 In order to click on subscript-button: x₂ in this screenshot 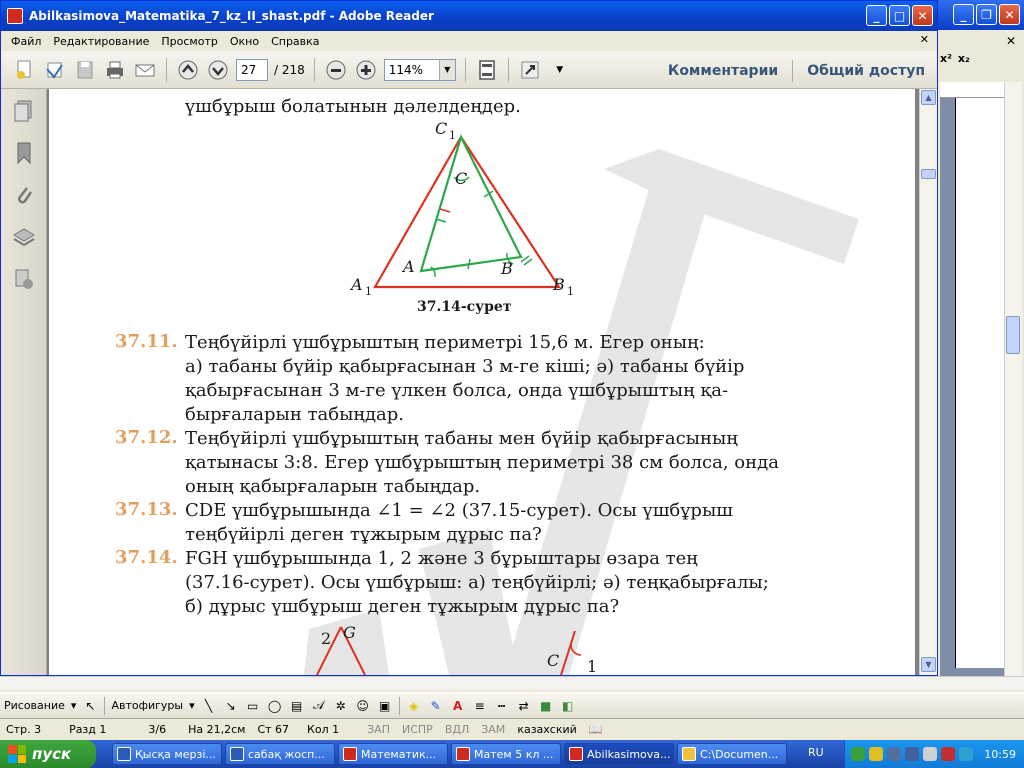, I will do `click(964, 58)`.